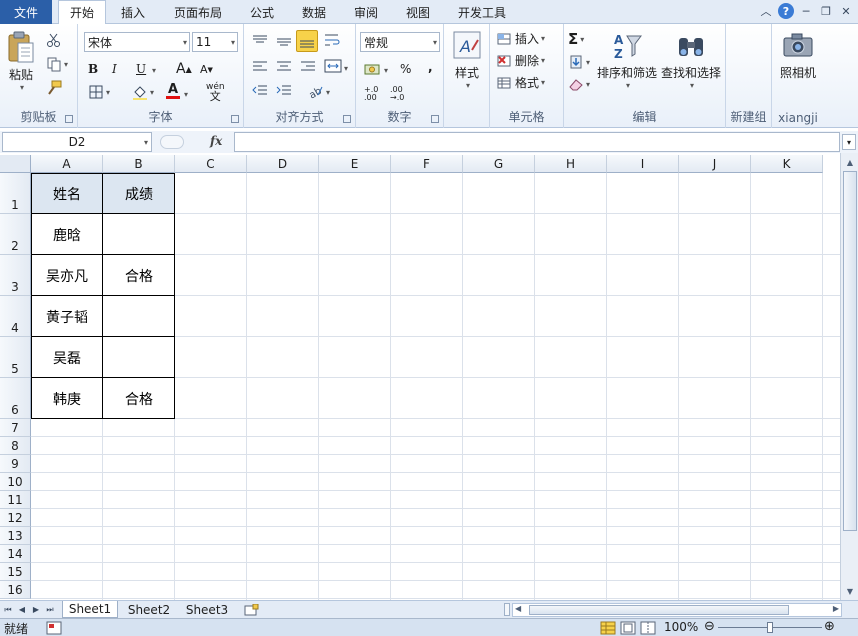 This screenshot has height=636, width=858. What do you see at coordinates (579, 62) in the screenshot?
I see `fill-button: ▾` at bounding box center [579, 62].